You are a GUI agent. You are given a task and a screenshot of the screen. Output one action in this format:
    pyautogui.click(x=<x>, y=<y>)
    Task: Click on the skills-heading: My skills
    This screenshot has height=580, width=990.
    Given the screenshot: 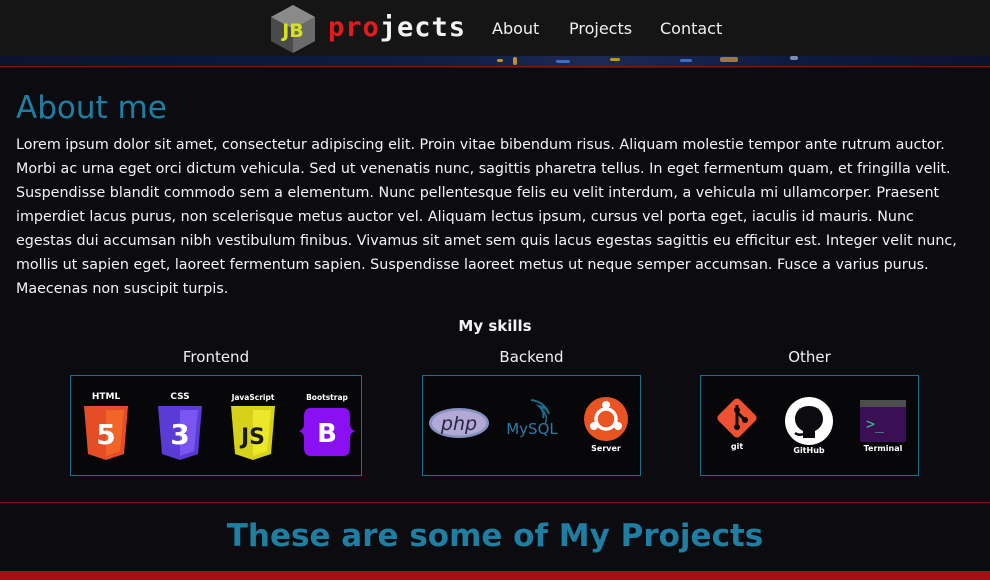 What is the action you would take?
    pyautogui.click(x=495, y=326)
    